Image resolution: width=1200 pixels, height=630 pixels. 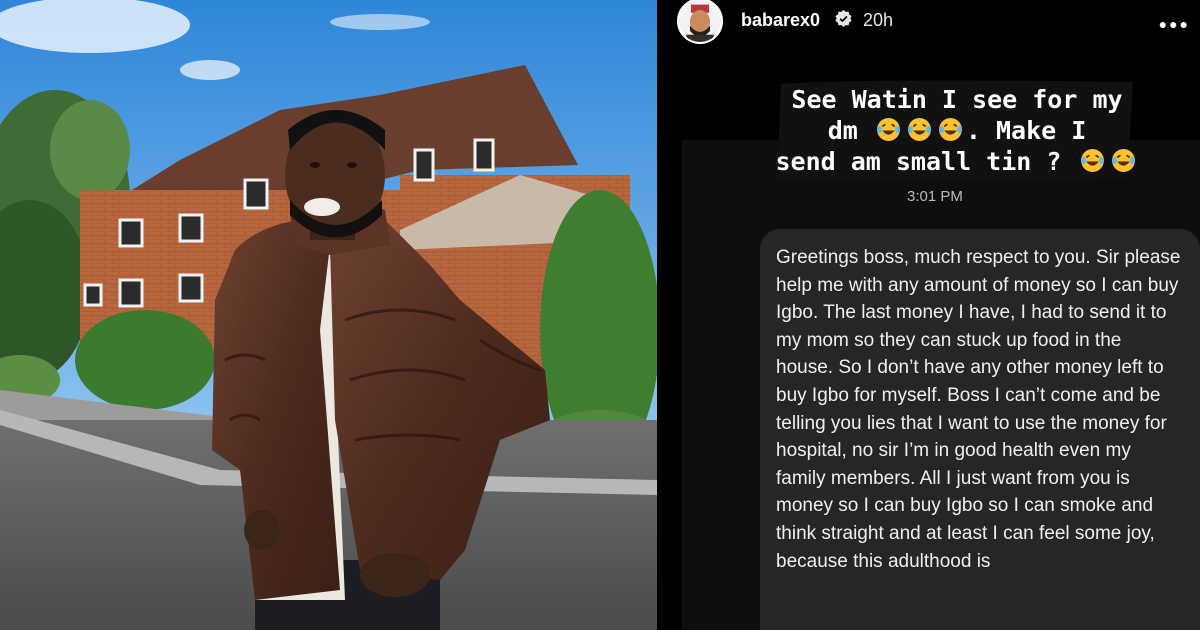 I want to click on caption-line-3-text: send am small tin ?, so click(x=918, y=161).